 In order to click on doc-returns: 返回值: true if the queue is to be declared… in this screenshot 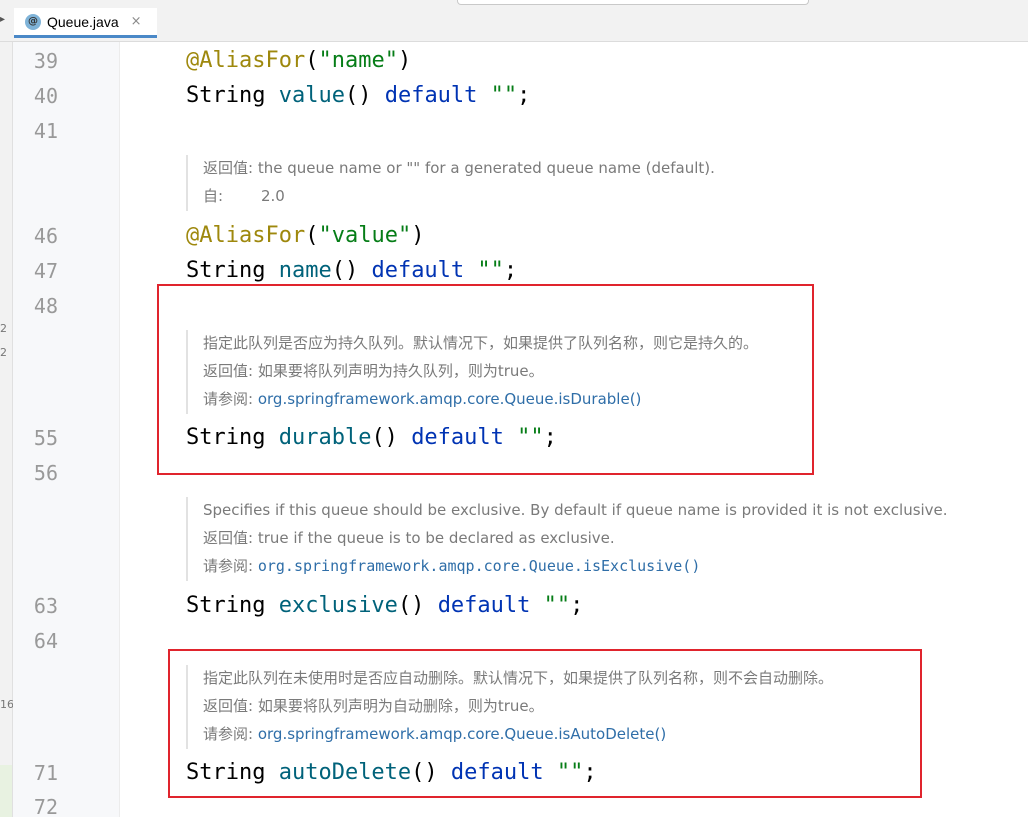, I will do `click(575, 539)`.